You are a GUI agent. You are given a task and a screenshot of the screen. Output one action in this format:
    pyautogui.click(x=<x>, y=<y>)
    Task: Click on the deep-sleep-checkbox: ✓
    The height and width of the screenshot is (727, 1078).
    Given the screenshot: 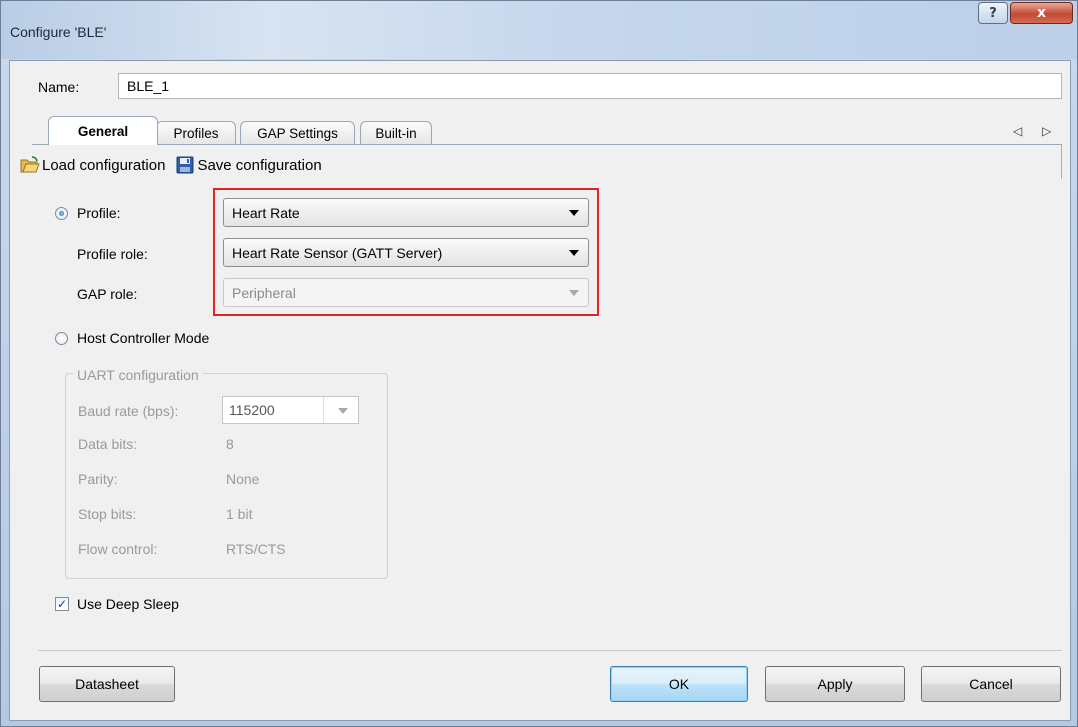 What is the action you would take?
    pyautogui.click(x=62, y=604)
    